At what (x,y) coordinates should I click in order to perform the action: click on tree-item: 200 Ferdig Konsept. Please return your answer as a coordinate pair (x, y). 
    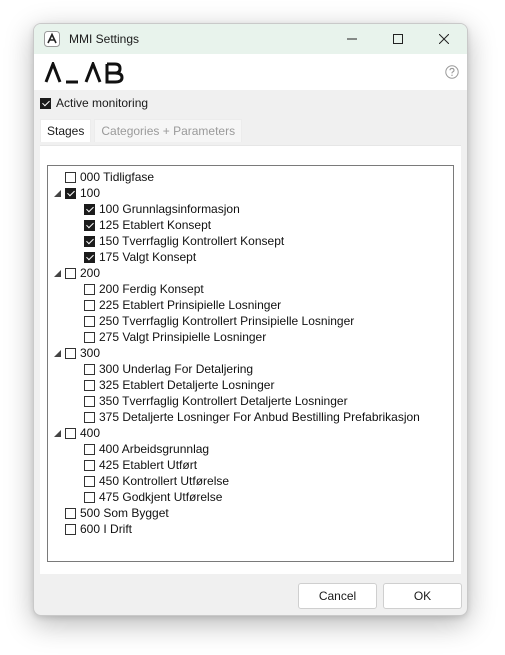
    Looking at the image, I should click on (137, 289).